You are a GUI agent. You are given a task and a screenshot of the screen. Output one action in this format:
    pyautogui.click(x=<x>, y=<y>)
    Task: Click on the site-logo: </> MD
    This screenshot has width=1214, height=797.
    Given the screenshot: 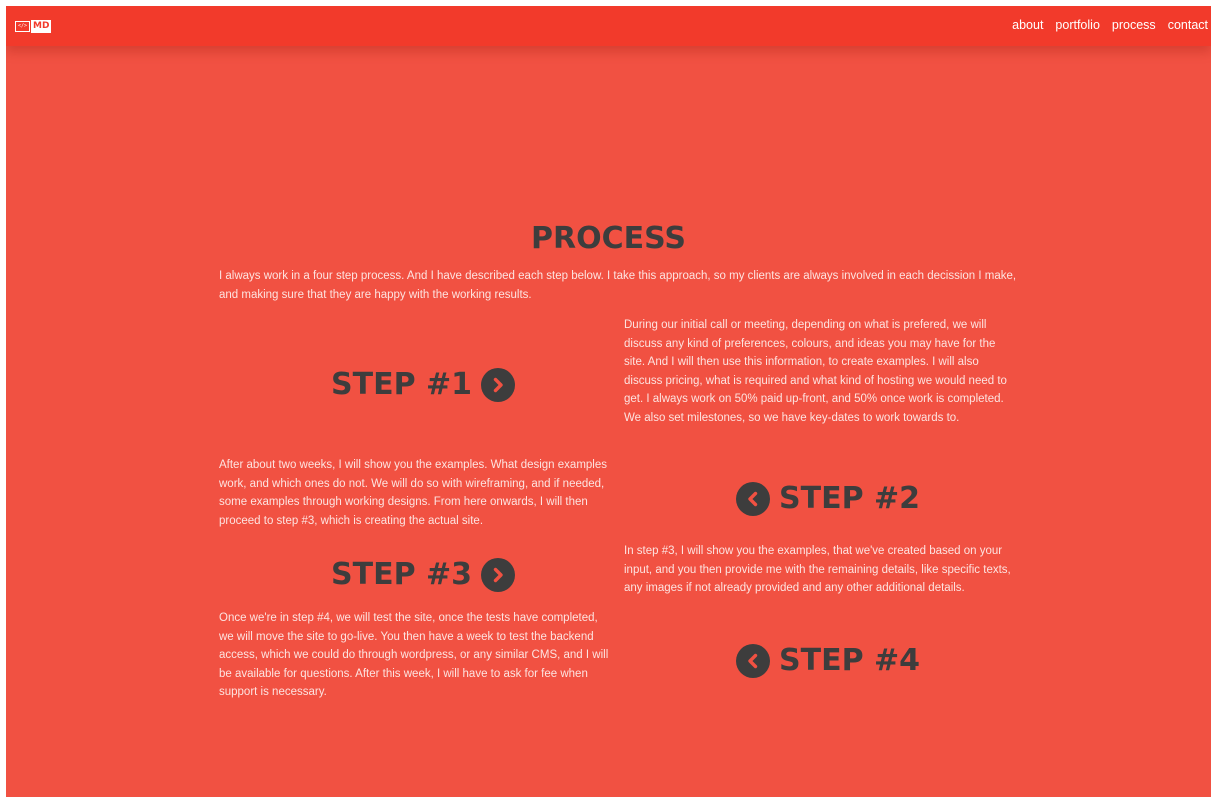 What is the action you would take?
    pyautogui.click(x=33, y=26)
    